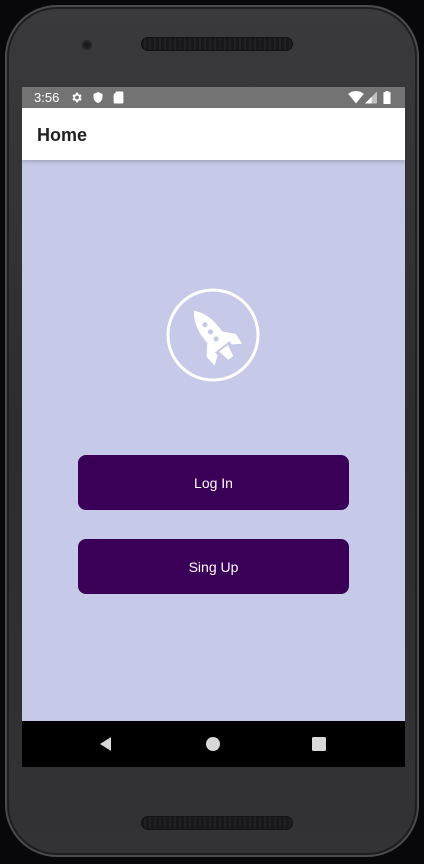  Describe the element at coordinates (213, 97) in the screenshot. I see `status-bar: 3:56` at that location.